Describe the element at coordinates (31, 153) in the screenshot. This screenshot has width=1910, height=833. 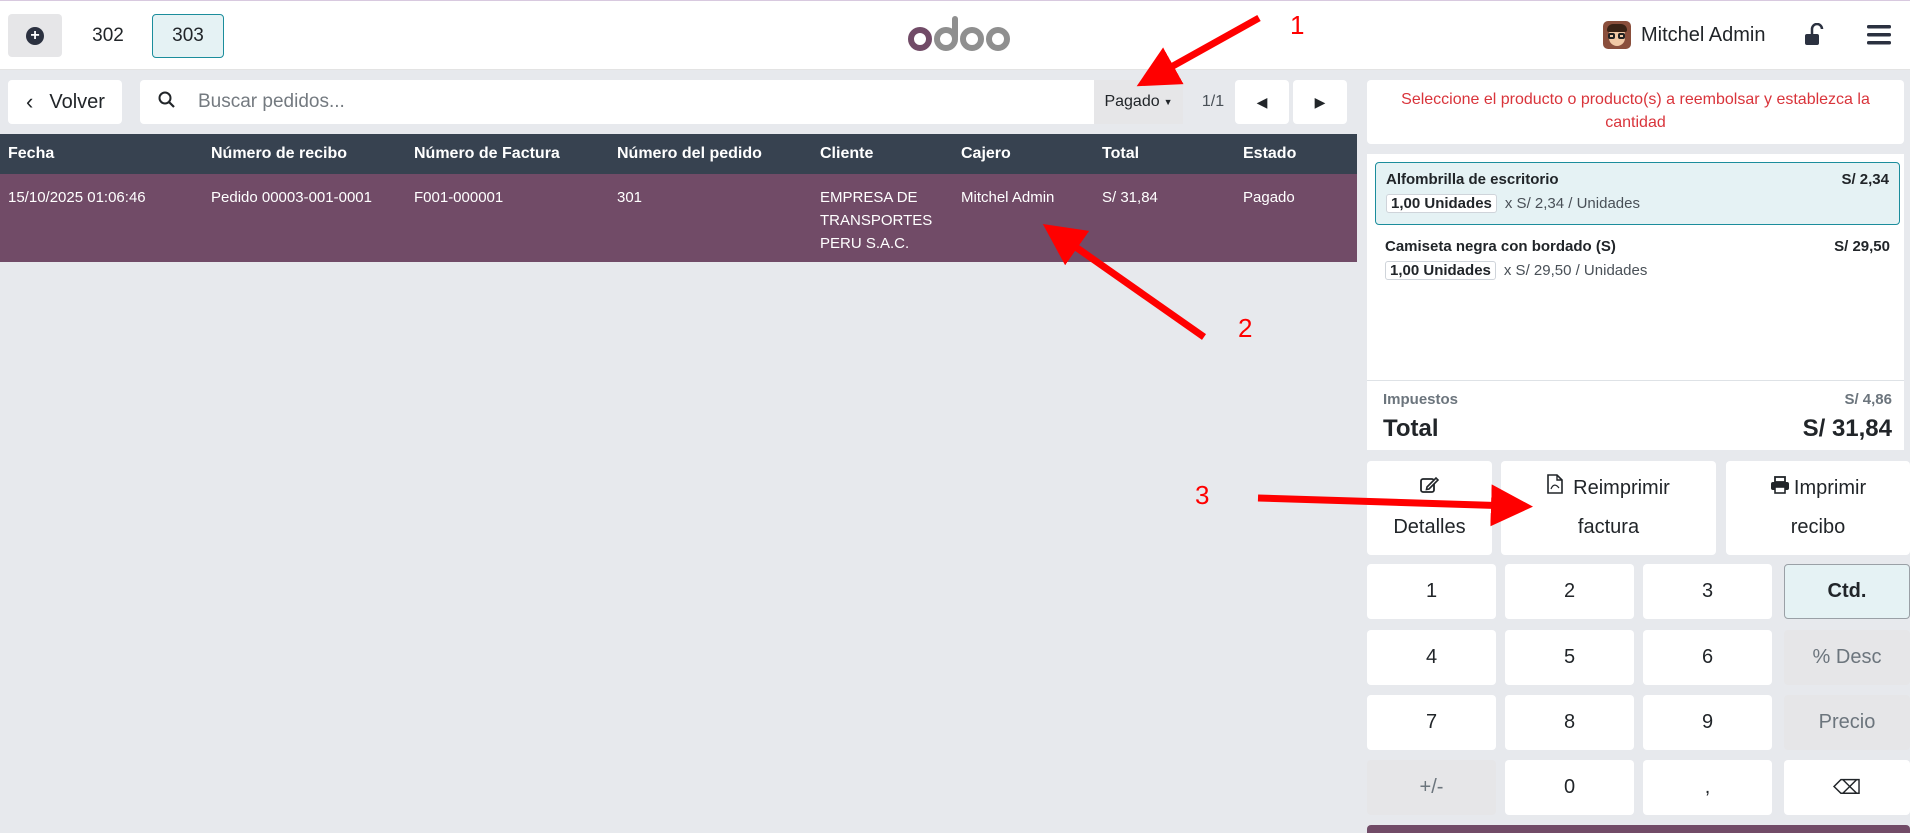
I see `column-header: Fecha` at that location.